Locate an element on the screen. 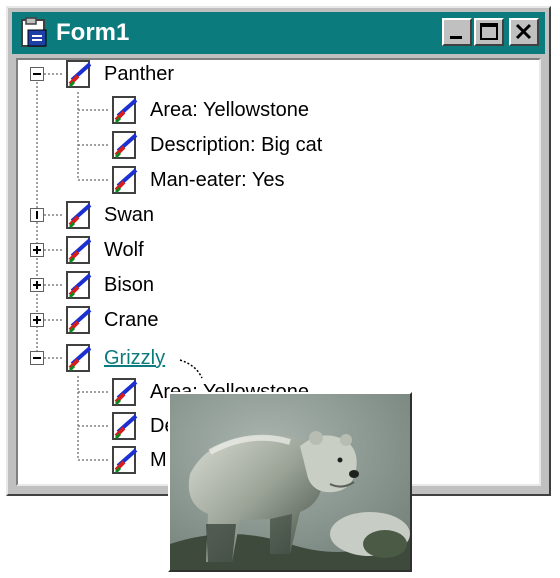 The height and width of the screenshot is (578, 560). collapse-toggle-grizzly is located at coordinates (37, 358).